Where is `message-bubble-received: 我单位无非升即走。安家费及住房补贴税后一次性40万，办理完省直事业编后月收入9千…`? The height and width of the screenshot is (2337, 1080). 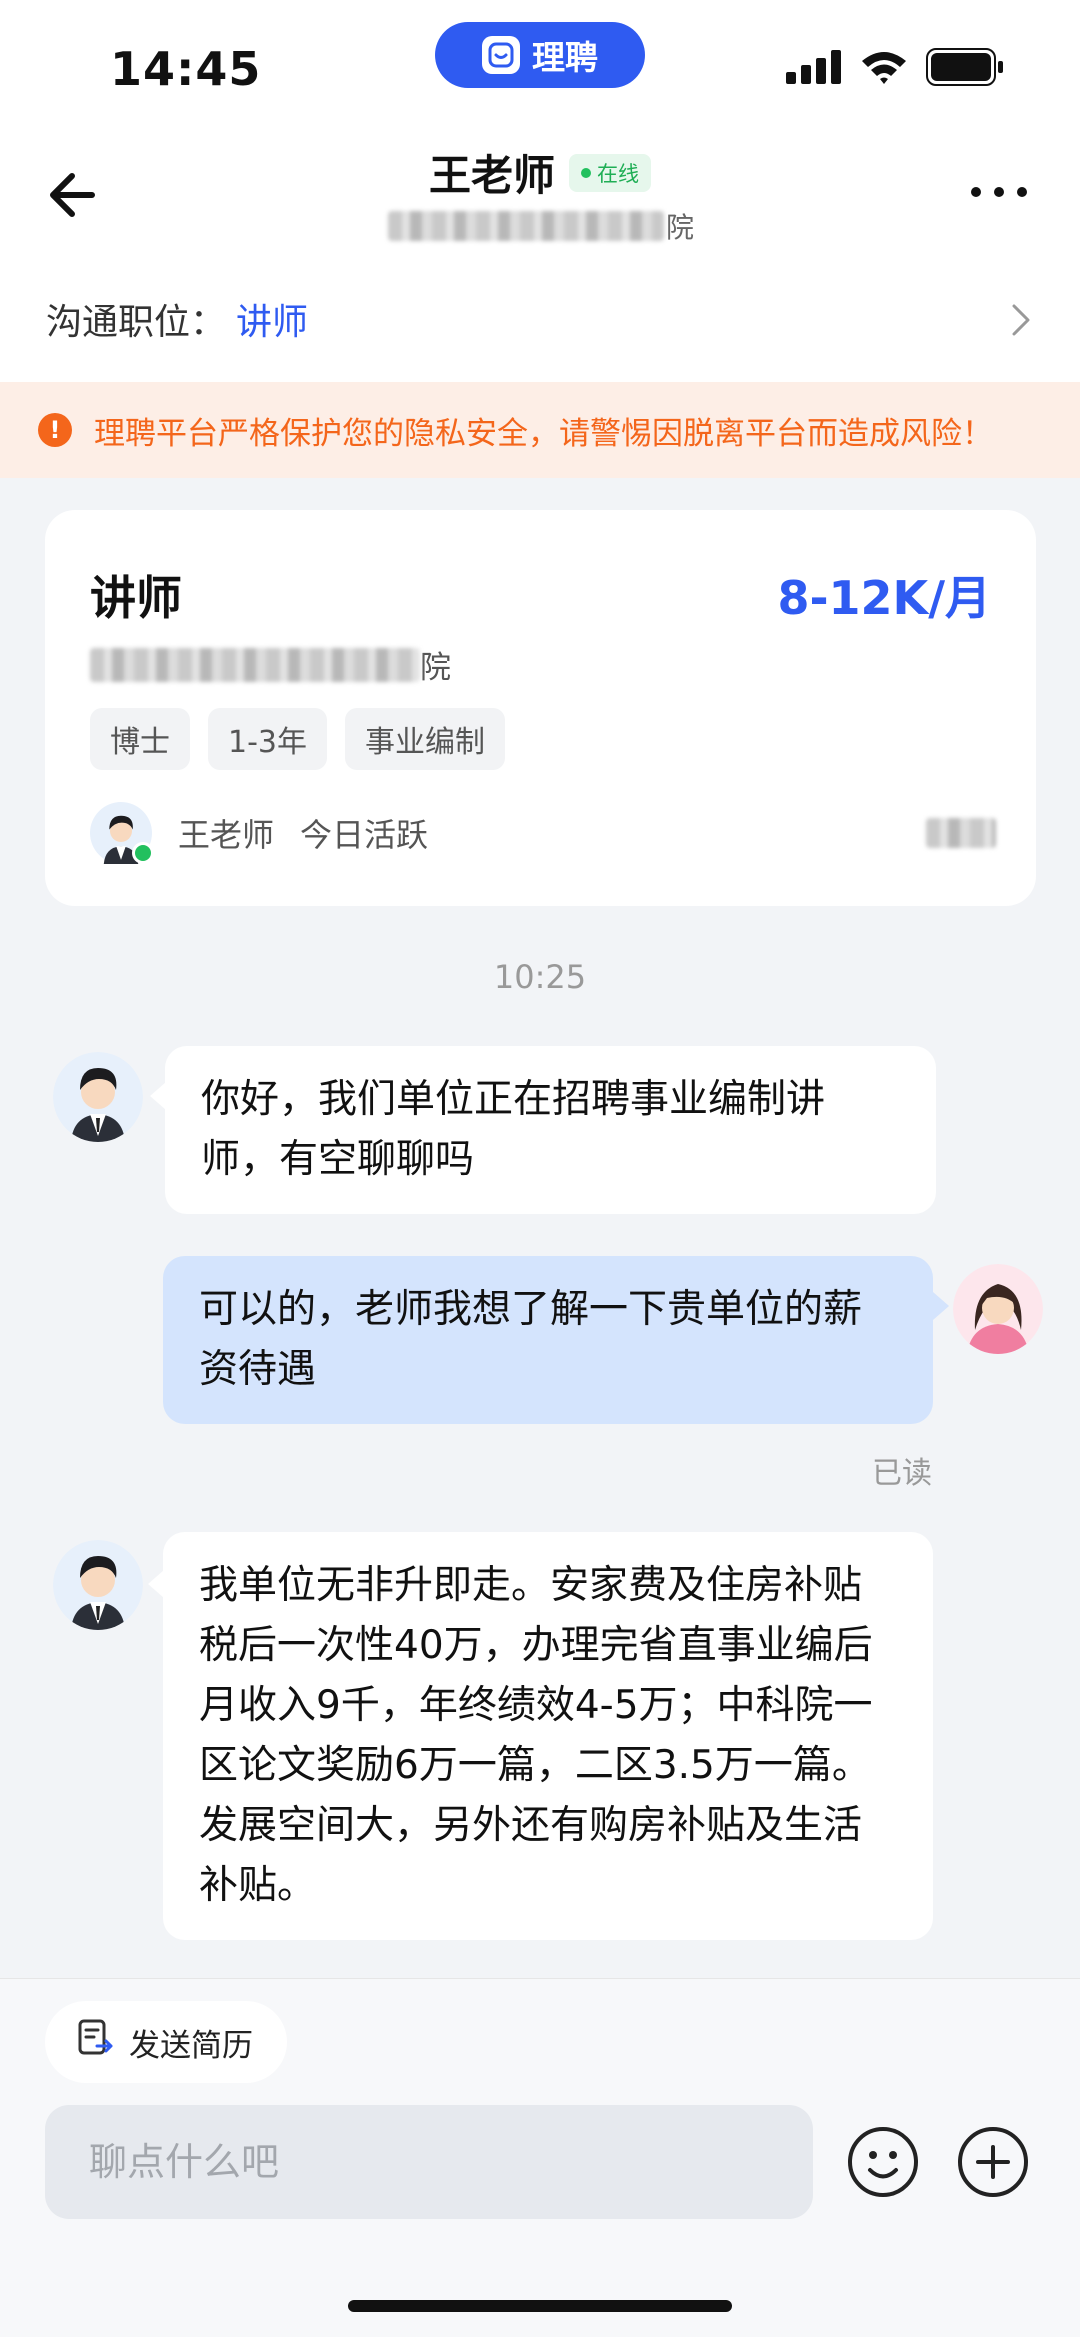
message-bubble-received: 我单位无非升即走。安家费及住房补贴税后一次性40万，办理完省直事业编后月收入9千… is located at coordinates (548, 1736).